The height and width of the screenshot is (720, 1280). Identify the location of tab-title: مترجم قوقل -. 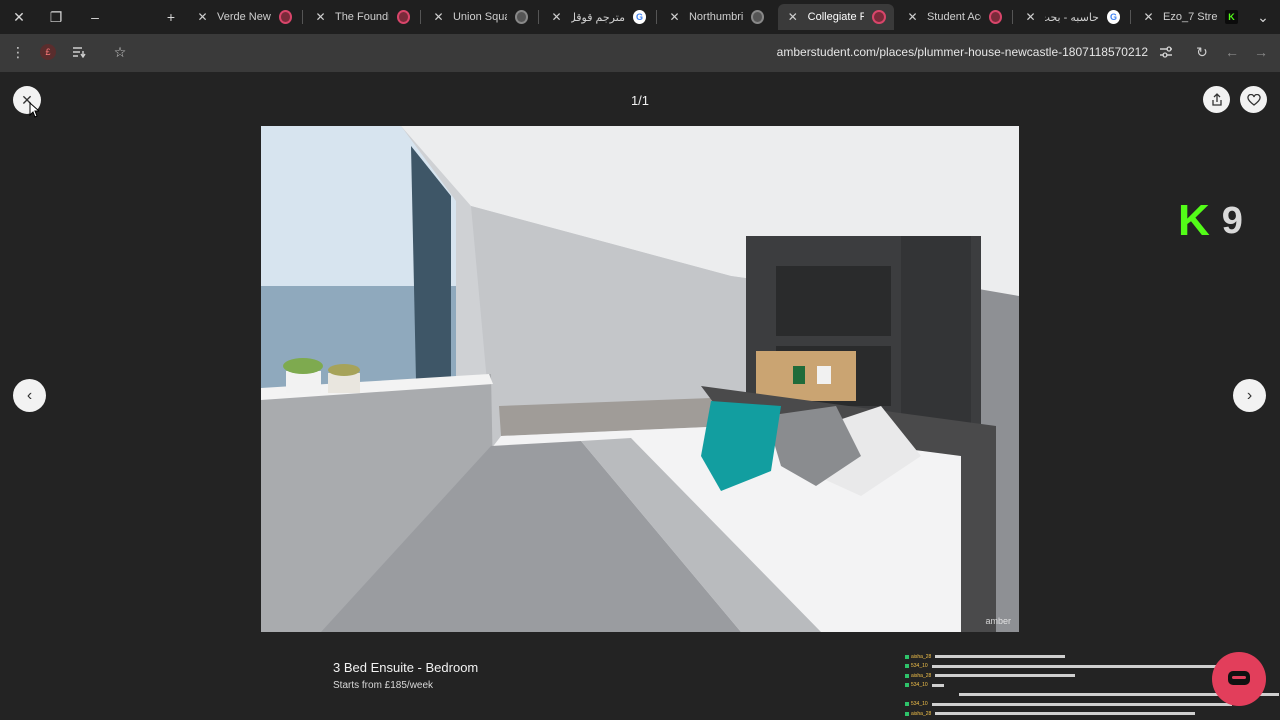
(598, 17).